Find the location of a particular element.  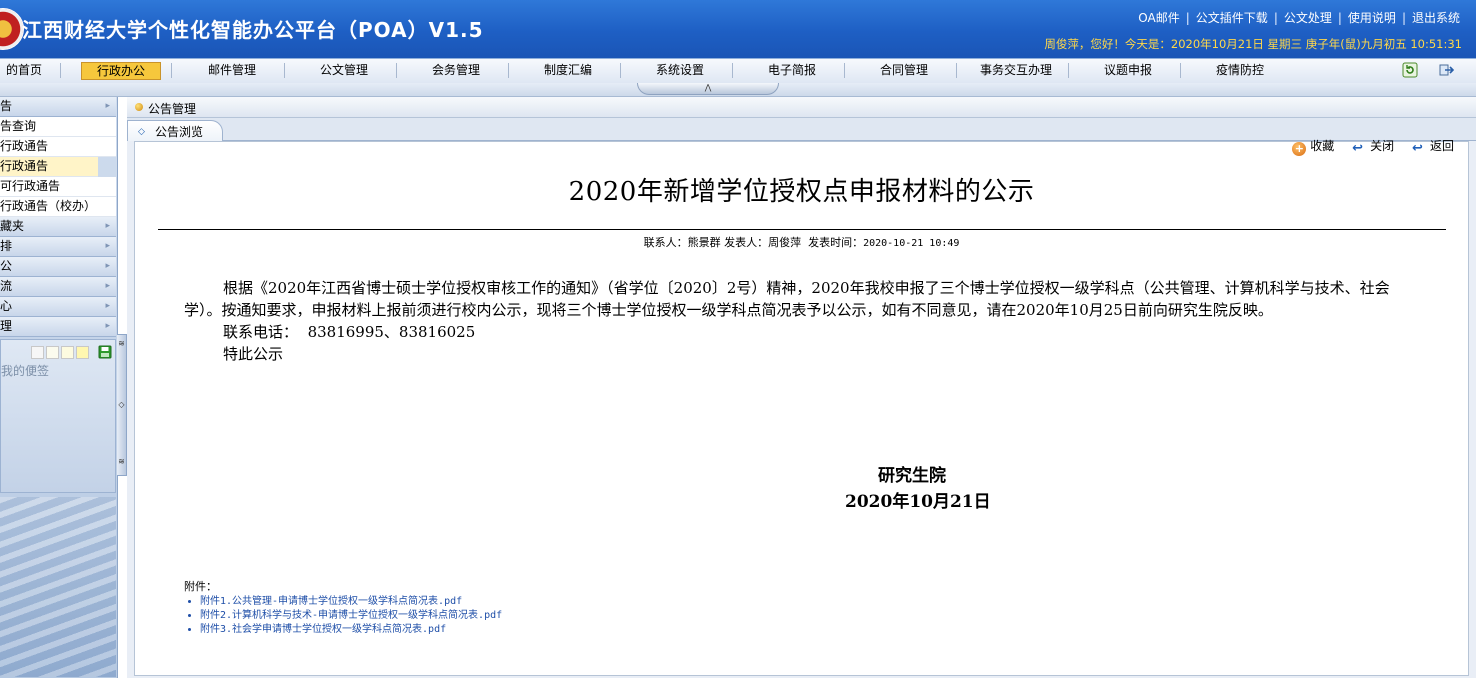

signature-date: 2020年10月21日 is located at coordinates (918, 502).